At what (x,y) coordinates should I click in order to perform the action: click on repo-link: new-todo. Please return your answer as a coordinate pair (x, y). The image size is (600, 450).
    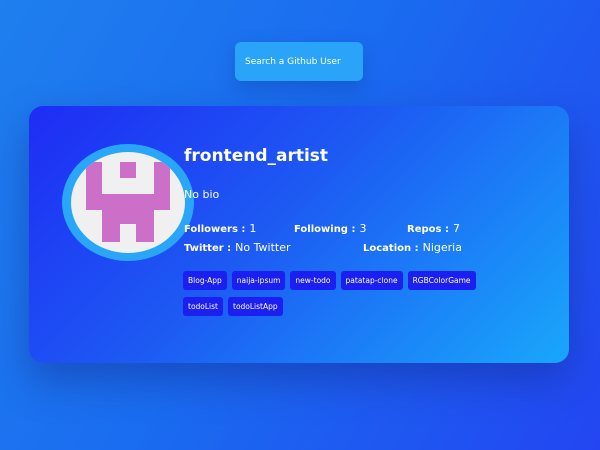
    Looking at the image, I should click on (313, 280).